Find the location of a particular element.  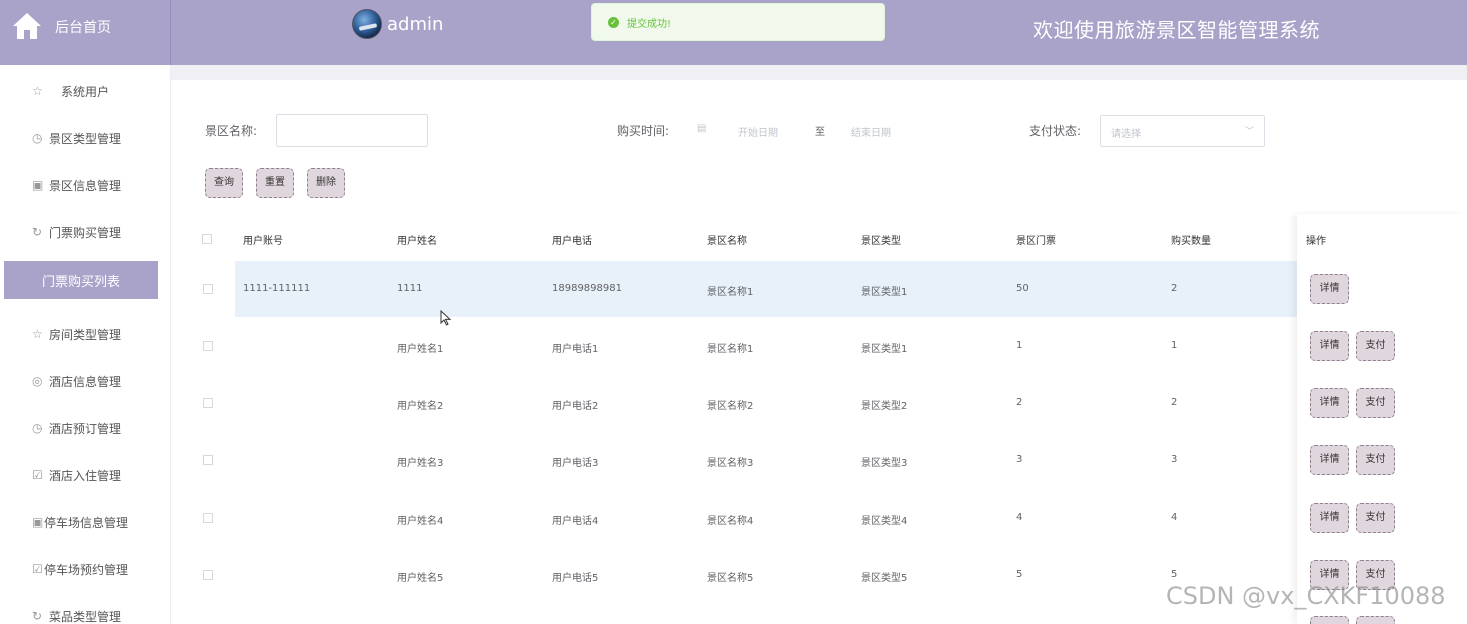

cell-ticket: 3 is located at coordinates (1019, 459).